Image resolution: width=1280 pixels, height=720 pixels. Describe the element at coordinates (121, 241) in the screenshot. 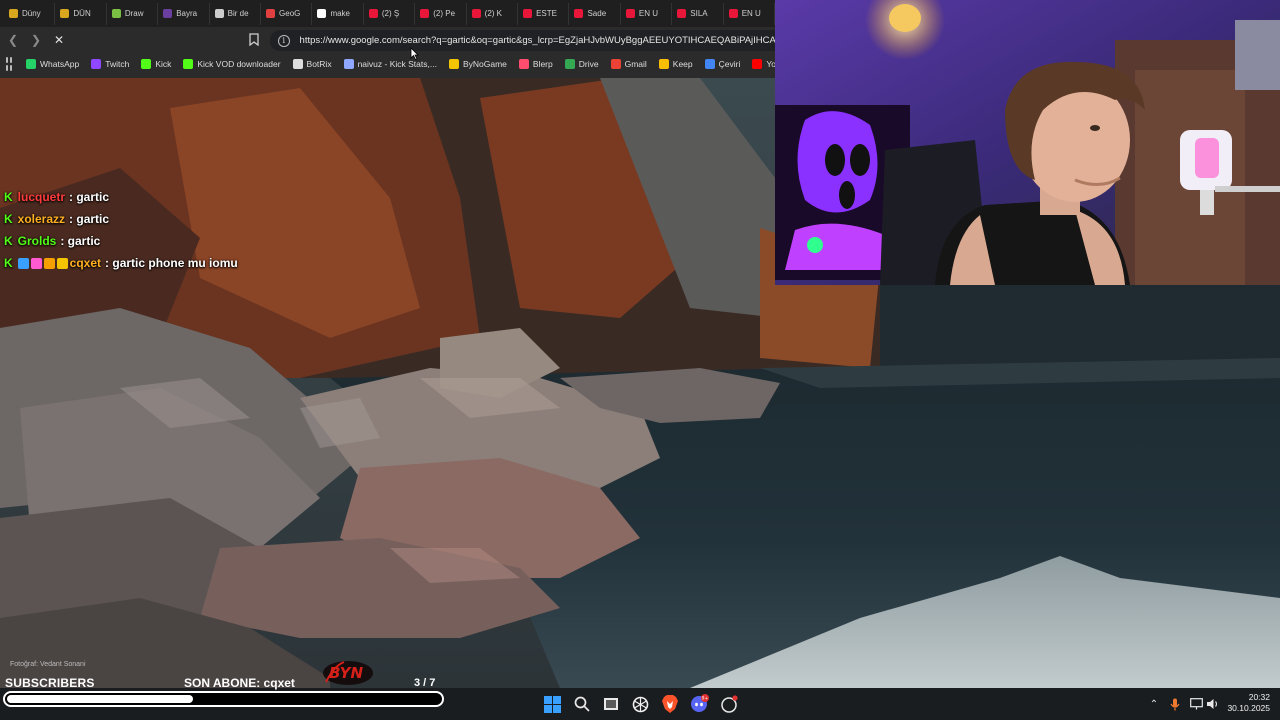

I see `chat-message: K Grolds: gartic` at that location.